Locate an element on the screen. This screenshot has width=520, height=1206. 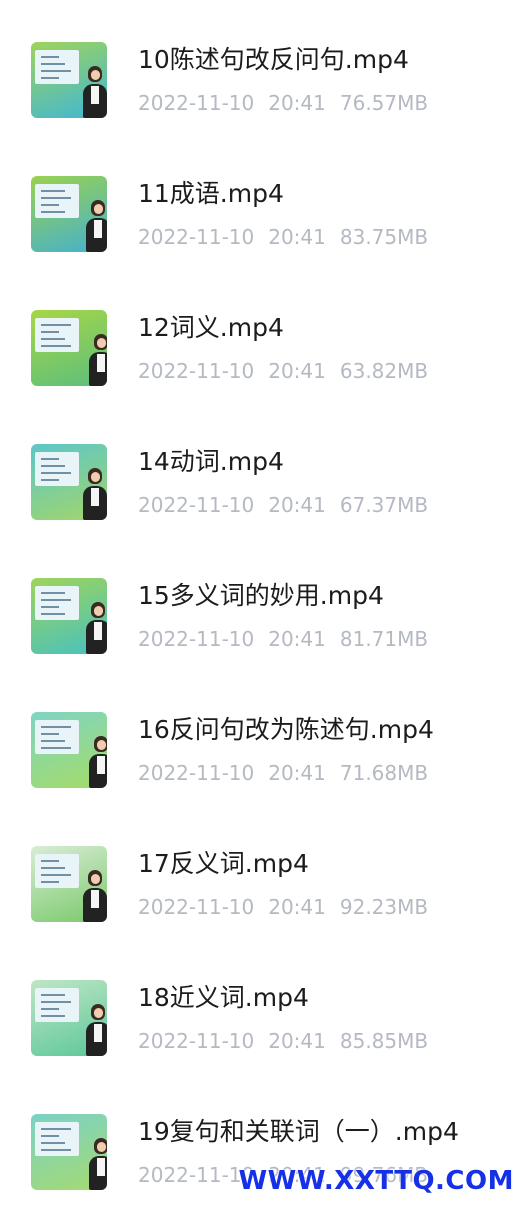
file-size: 63.82MB is located at coordinates (384, 371).